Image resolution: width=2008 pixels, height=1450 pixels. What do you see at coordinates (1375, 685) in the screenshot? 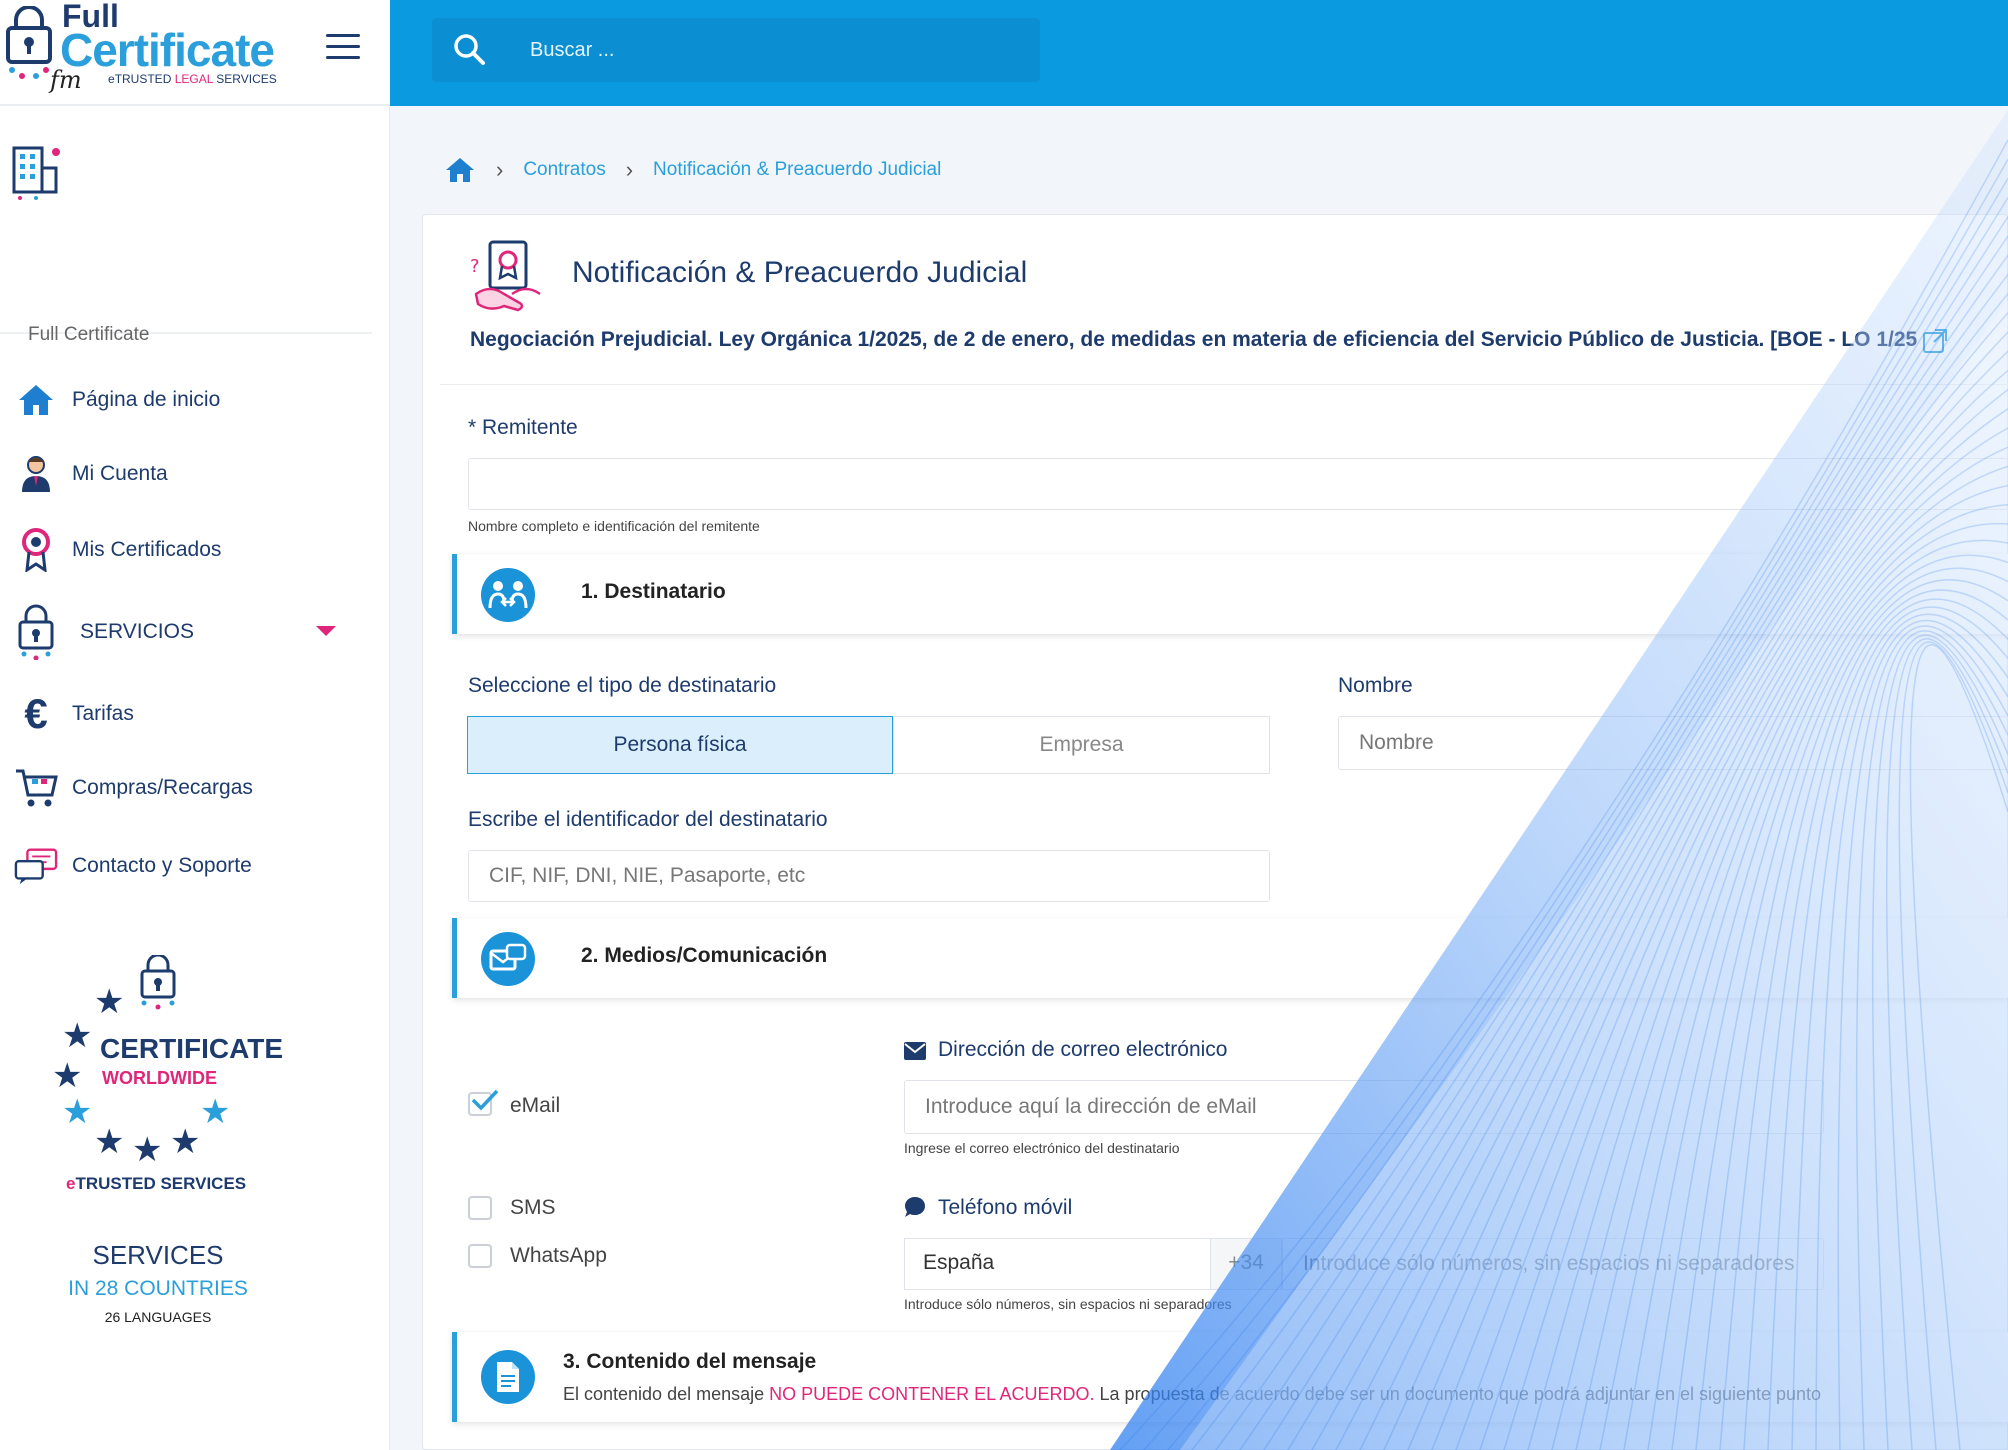
I see `nombre-label: Nombre` at bounding box center [1375, 685].